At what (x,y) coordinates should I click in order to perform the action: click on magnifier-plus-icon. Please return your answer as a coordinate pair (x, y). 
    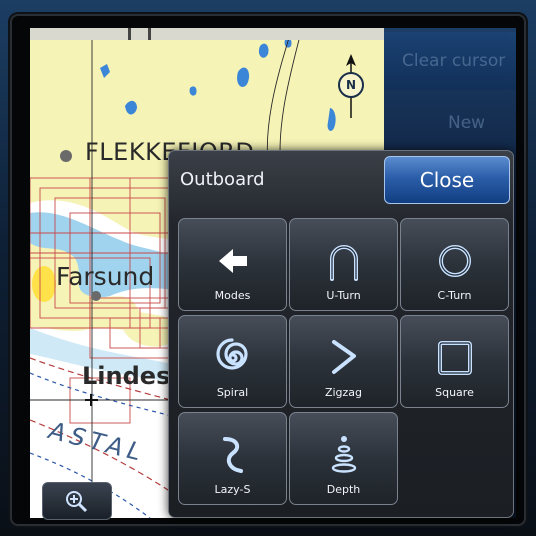
    Looking at the image, I should click on (77, 502).